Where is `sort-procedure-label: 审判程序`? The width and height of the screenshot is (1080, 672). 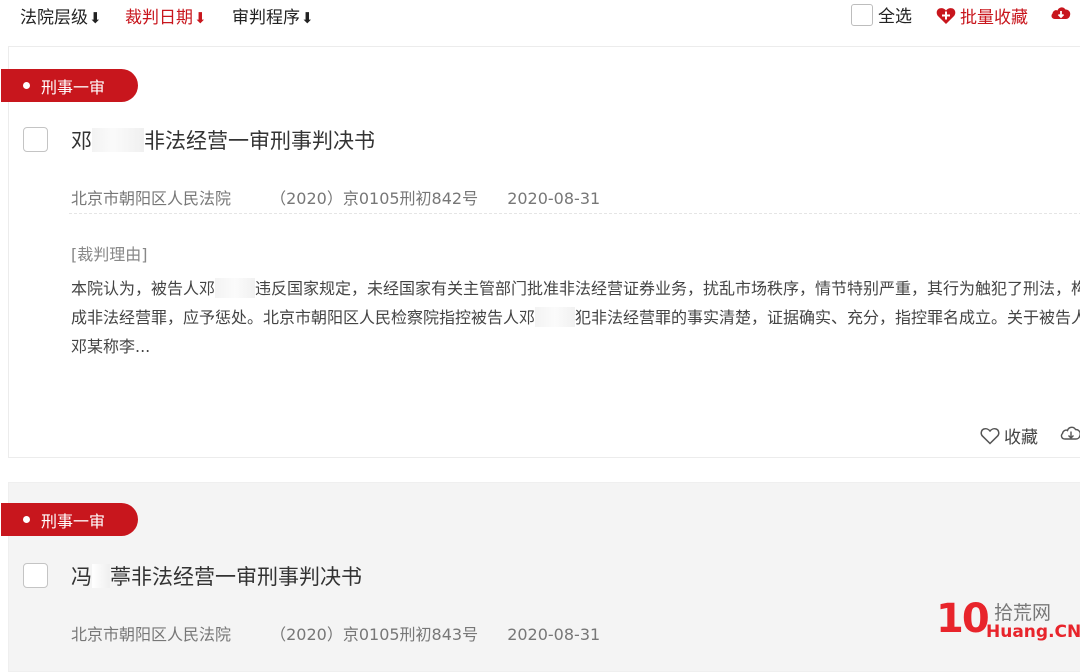
sort-procedure-label: 审判程序 is located at coordinates (266, 18).